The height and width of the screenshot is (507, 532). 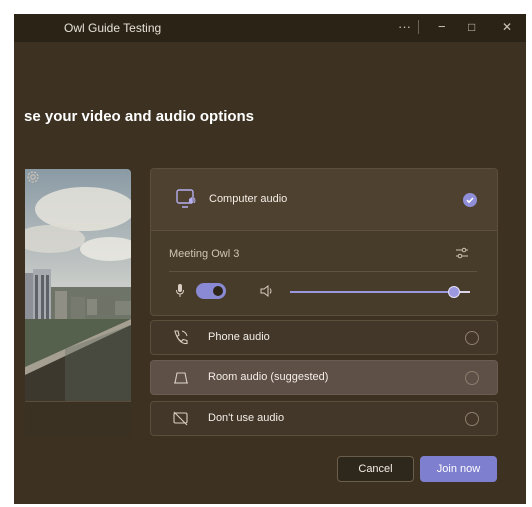 What do you see at coordinates (471, 27) in the screenshot?
I see `maximize-button: □` at bounding box center [471, 27].